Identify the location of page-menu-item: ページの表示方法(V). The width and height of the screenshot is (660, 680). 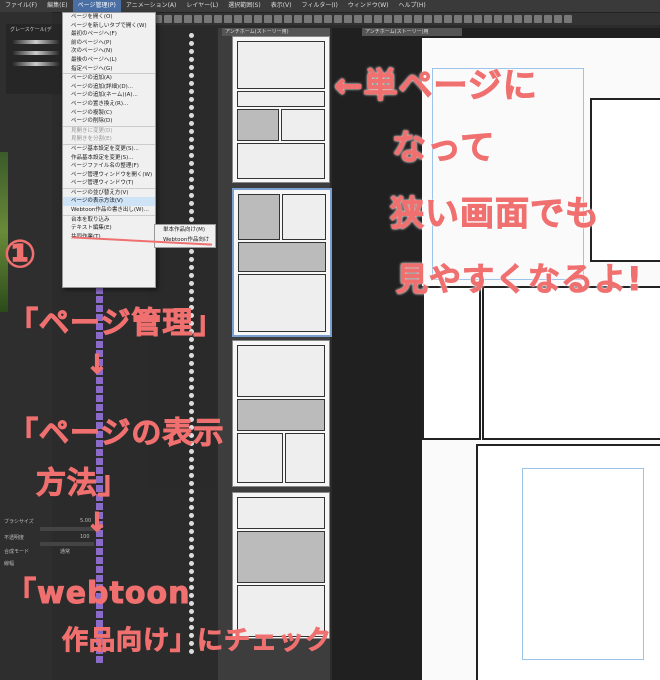
(109, 202).